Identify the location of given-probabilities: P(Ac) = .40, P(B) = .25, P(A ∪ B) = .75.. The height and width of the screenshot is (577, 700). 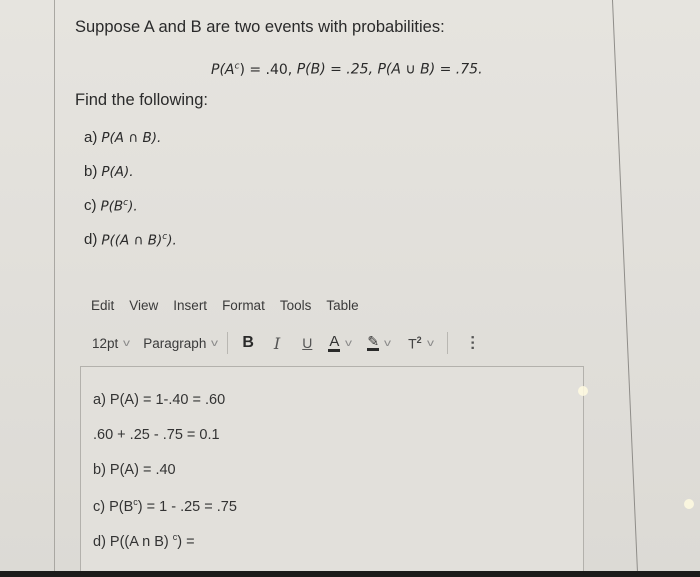
(347, 69).